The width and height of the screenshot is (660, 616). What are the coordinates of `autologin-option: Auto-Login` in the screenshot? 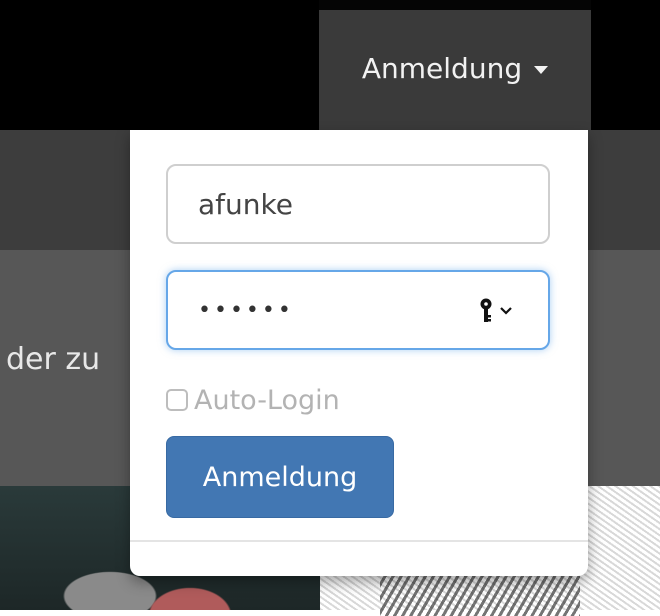 It's located at (253, 400).